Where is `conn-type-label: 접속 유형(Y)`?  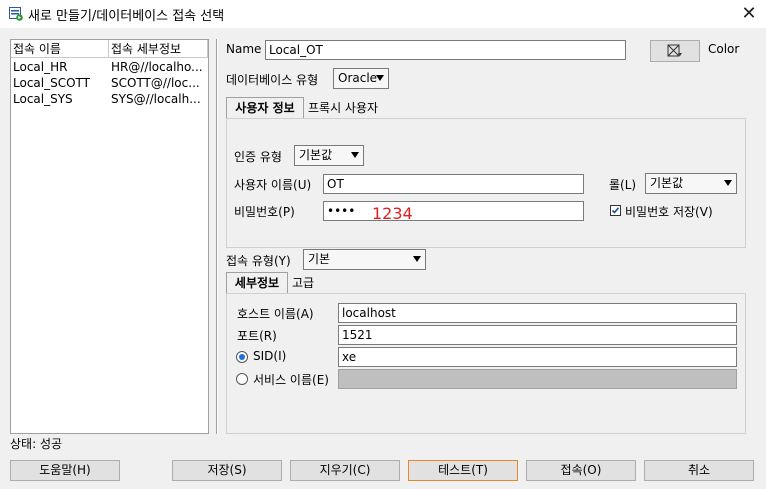
conn-type-label: 접속 유형(Y) is located at coordinates (258, 261).